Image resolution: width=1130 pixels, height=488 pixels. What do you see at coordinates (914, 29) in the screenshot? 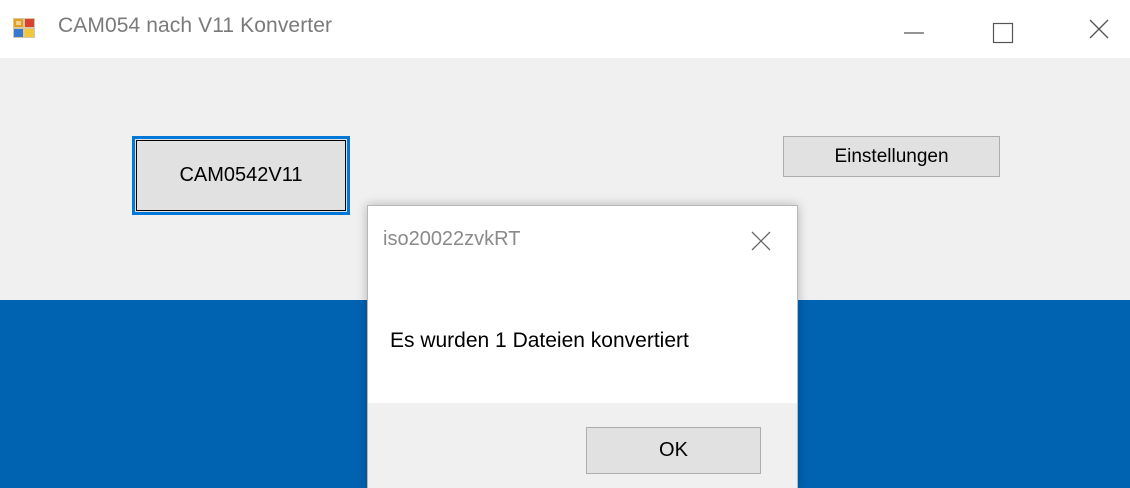
I see `minimize-button` at bounding box center [914, 29].